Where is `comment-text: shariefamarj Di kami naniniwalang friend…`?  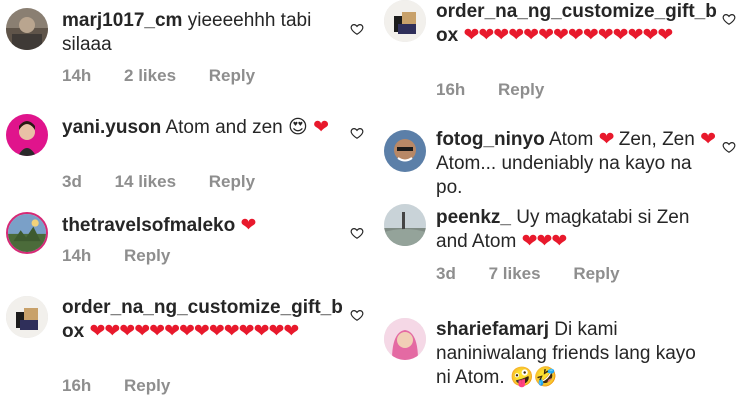 comment-text: shariefamarj Di kami naniniwalang friend… is located at coordinates (566, 353).